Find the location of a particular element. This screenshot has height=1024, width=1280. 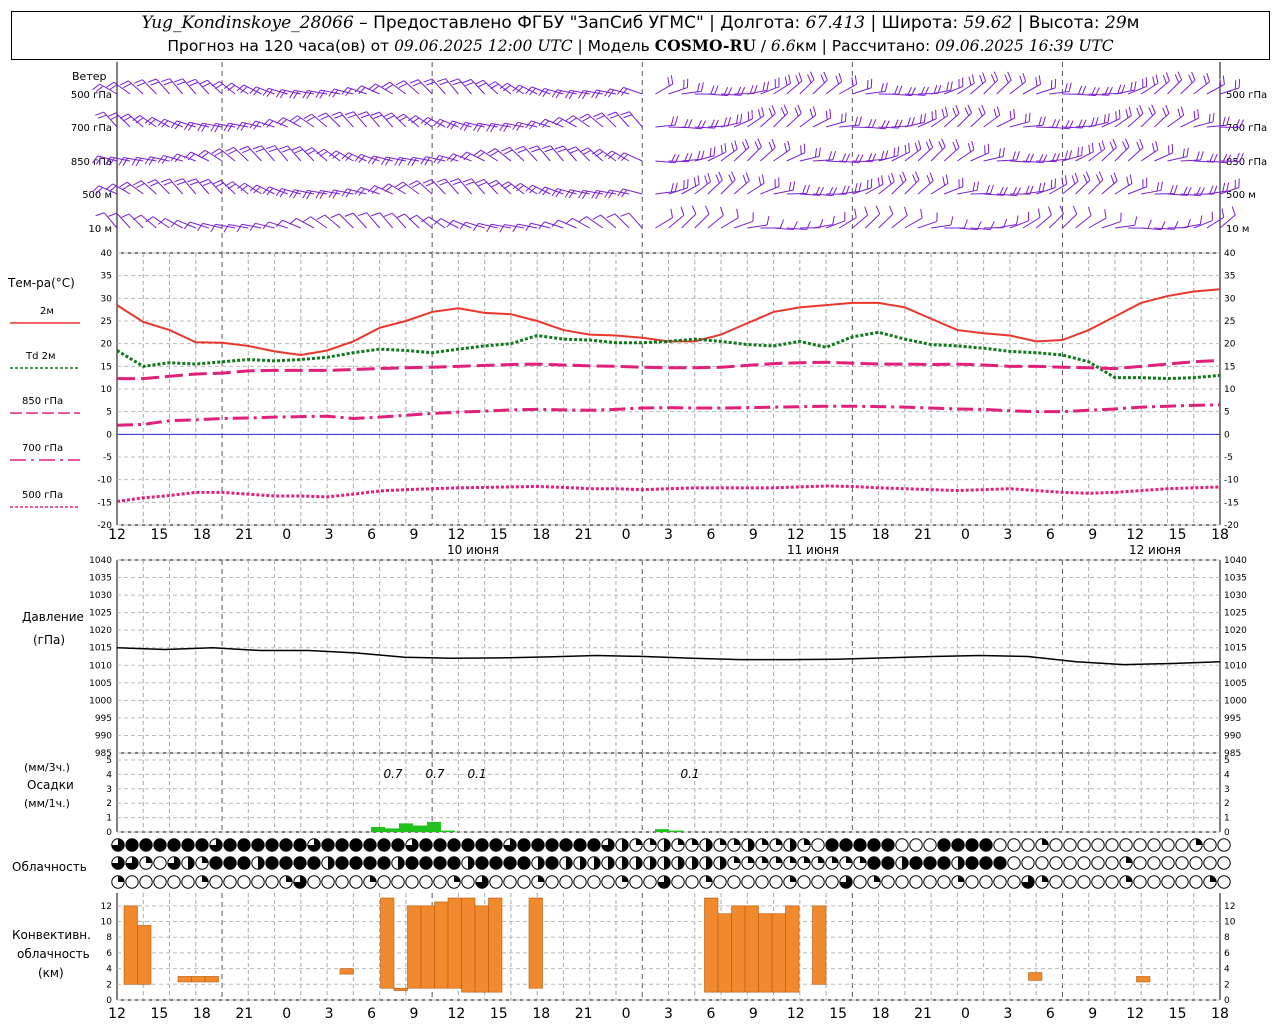

pressure-tick-left: 1000 is located at coordinates (100, 701).